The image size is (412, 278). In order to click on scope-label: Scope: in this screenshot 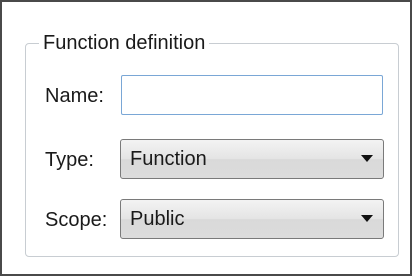, I will do `click(76, 220)`.